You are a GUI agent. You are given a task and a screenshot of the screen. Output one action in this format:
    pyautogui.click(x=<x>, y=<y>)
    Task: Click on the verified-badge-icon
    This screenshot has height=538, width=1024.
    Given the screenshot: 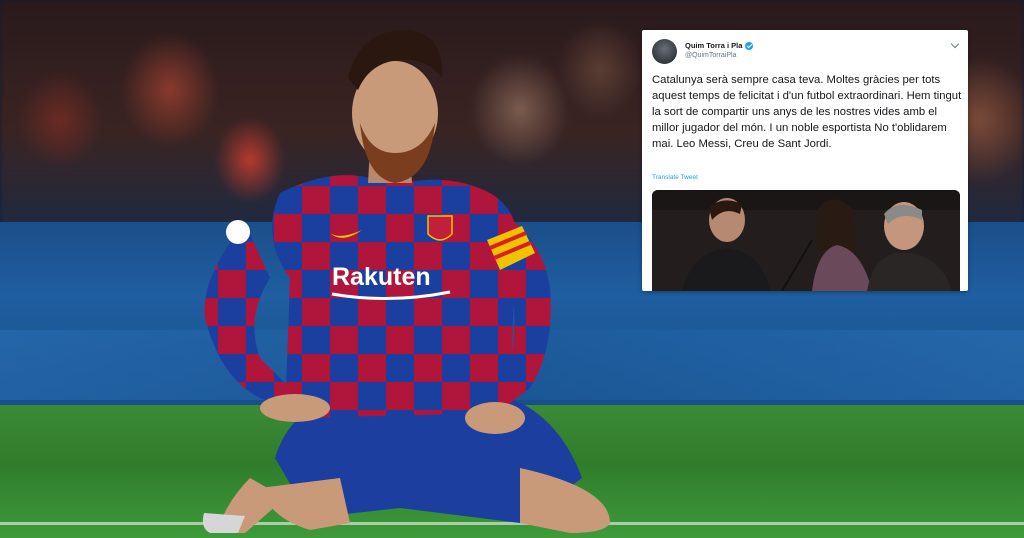 What is the action you would take?
    pyautogui.click(x=749, y=45)
    